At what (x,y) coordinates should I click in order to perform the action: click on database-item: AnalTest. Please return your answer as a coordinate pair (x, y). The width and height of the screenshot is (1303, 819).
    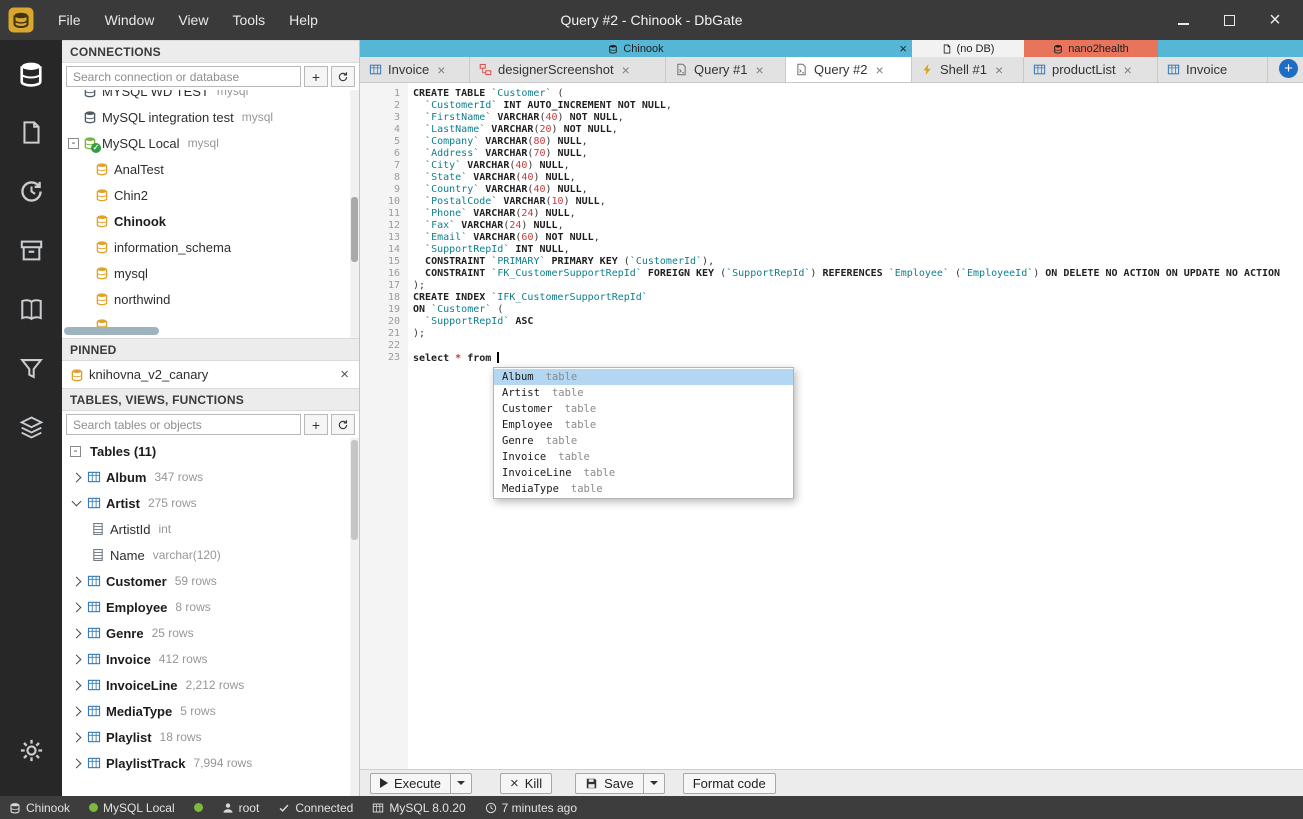
    Looking at the image, I should click on (210, 169).